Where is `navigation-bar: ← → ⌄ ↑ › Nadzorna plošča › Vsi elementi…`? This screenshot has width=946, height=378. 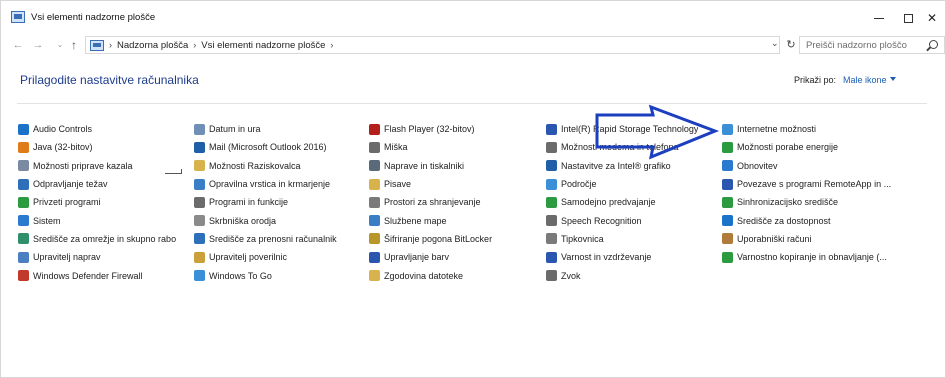
navigation-bar: ← → ⌄ ↑ › Nadzorna plošča › Vsi elementi… is located at coordinates (473, 45).